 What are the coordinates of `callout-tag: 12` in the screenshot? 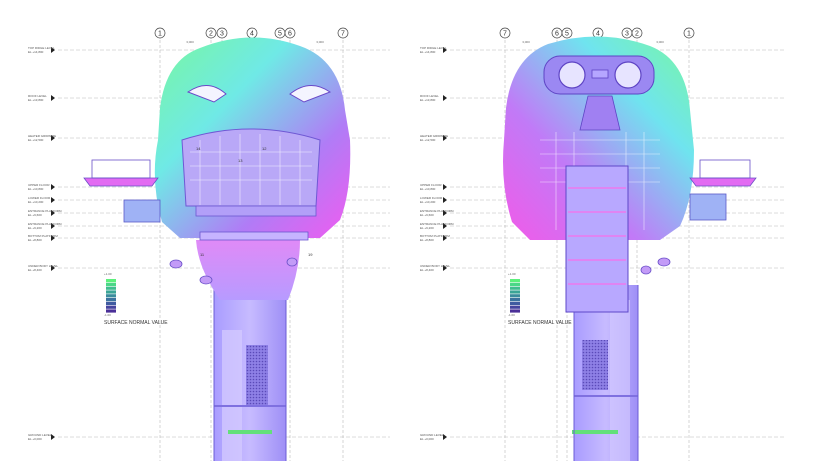 It's located at (264, 148).